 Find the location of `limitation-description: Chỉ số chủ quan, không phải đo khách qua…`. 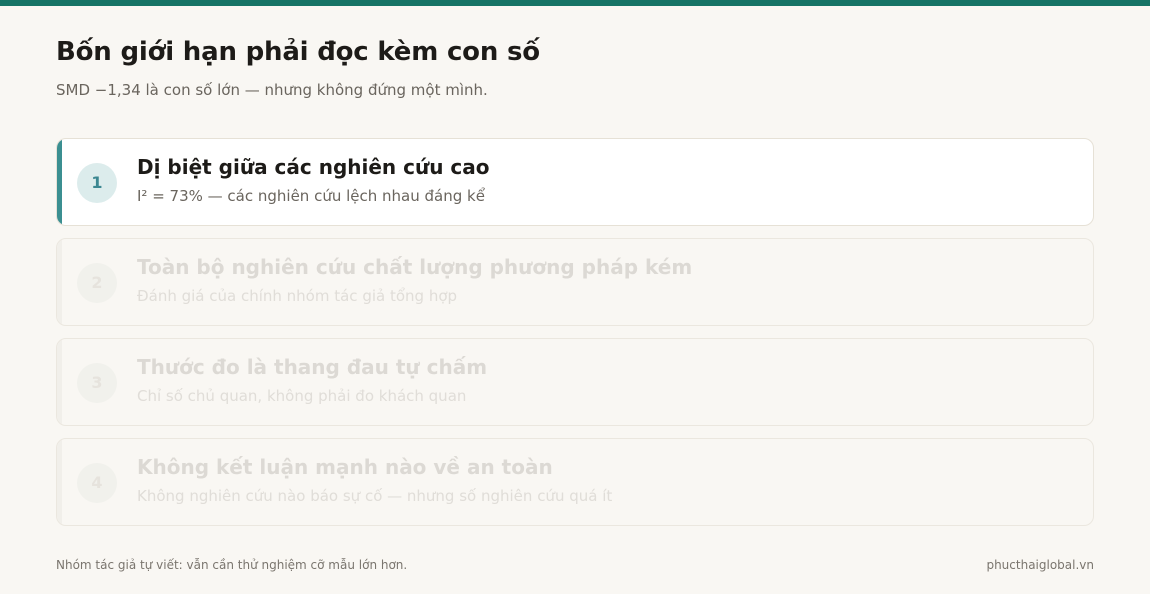

limitation-description: Chỉ số chủ quan, không phải đo khách qua… is located at coordinates (302, 396).